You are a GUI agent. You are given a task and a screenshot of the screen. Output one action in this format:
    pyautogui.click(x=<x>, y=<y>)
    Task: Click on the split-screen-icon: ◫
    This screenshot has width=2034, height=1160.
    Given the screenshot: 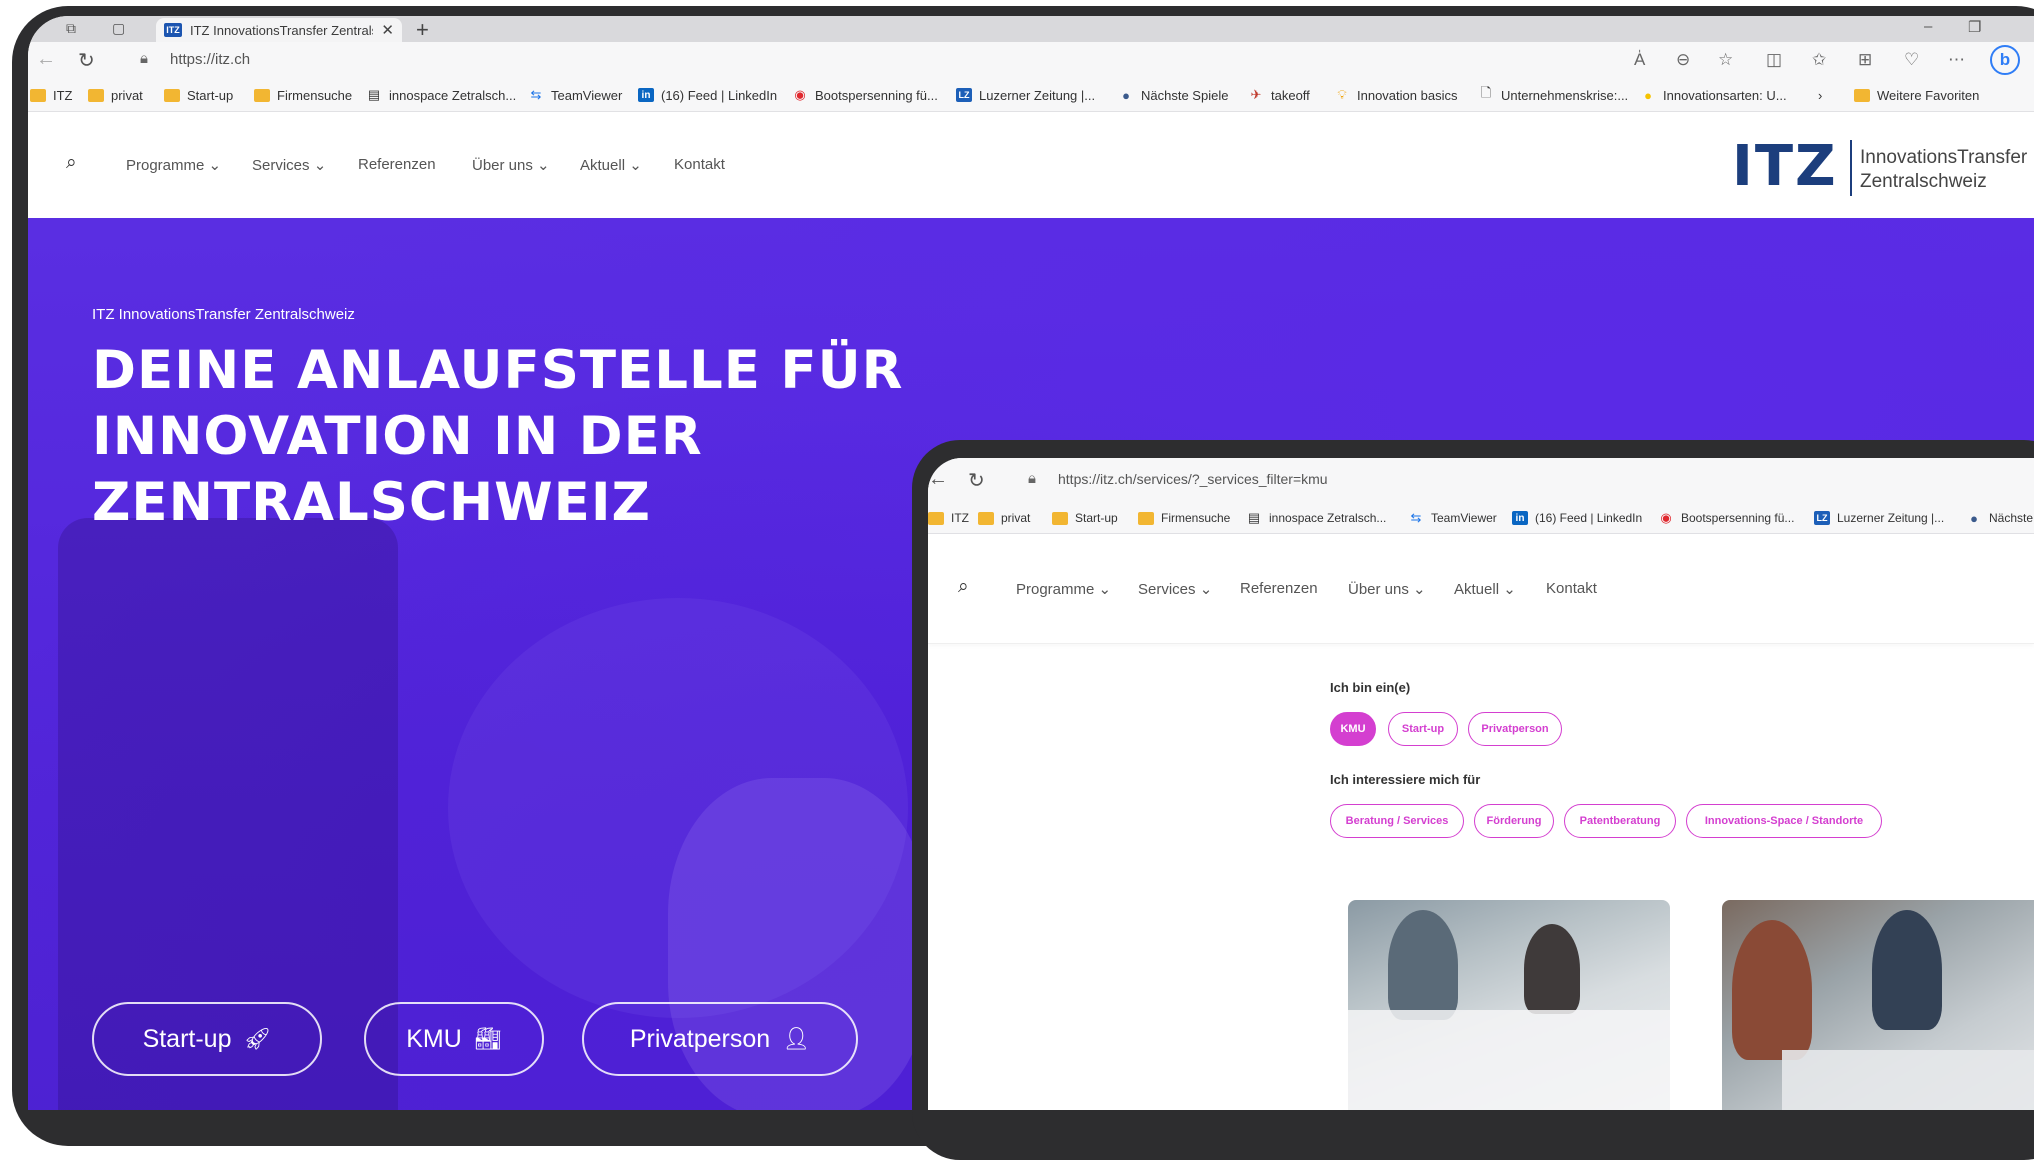 What is the action you would take?
    pyautogui.click(x=1774, y=60)
    